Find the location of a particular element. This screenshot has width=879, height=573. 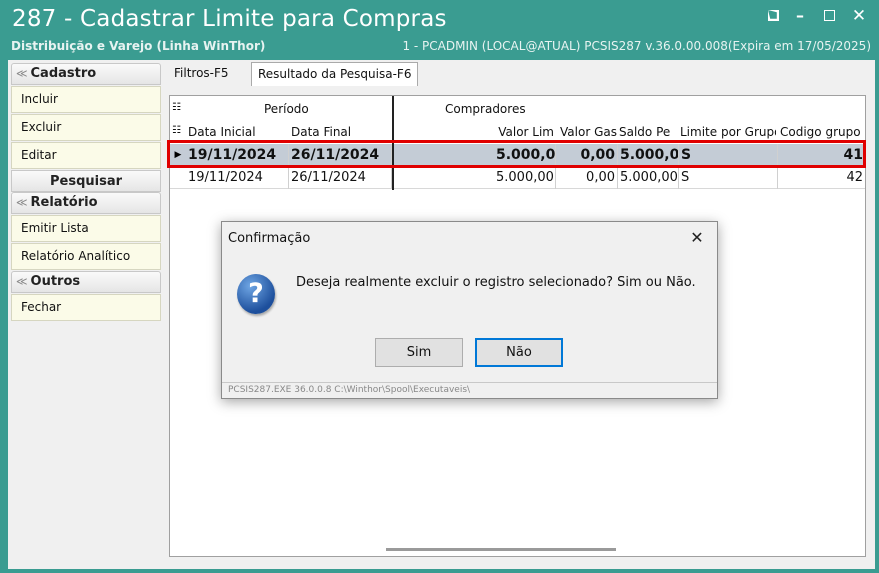

sidebar-header-label: Relatório is located at coordinates (64, 202).